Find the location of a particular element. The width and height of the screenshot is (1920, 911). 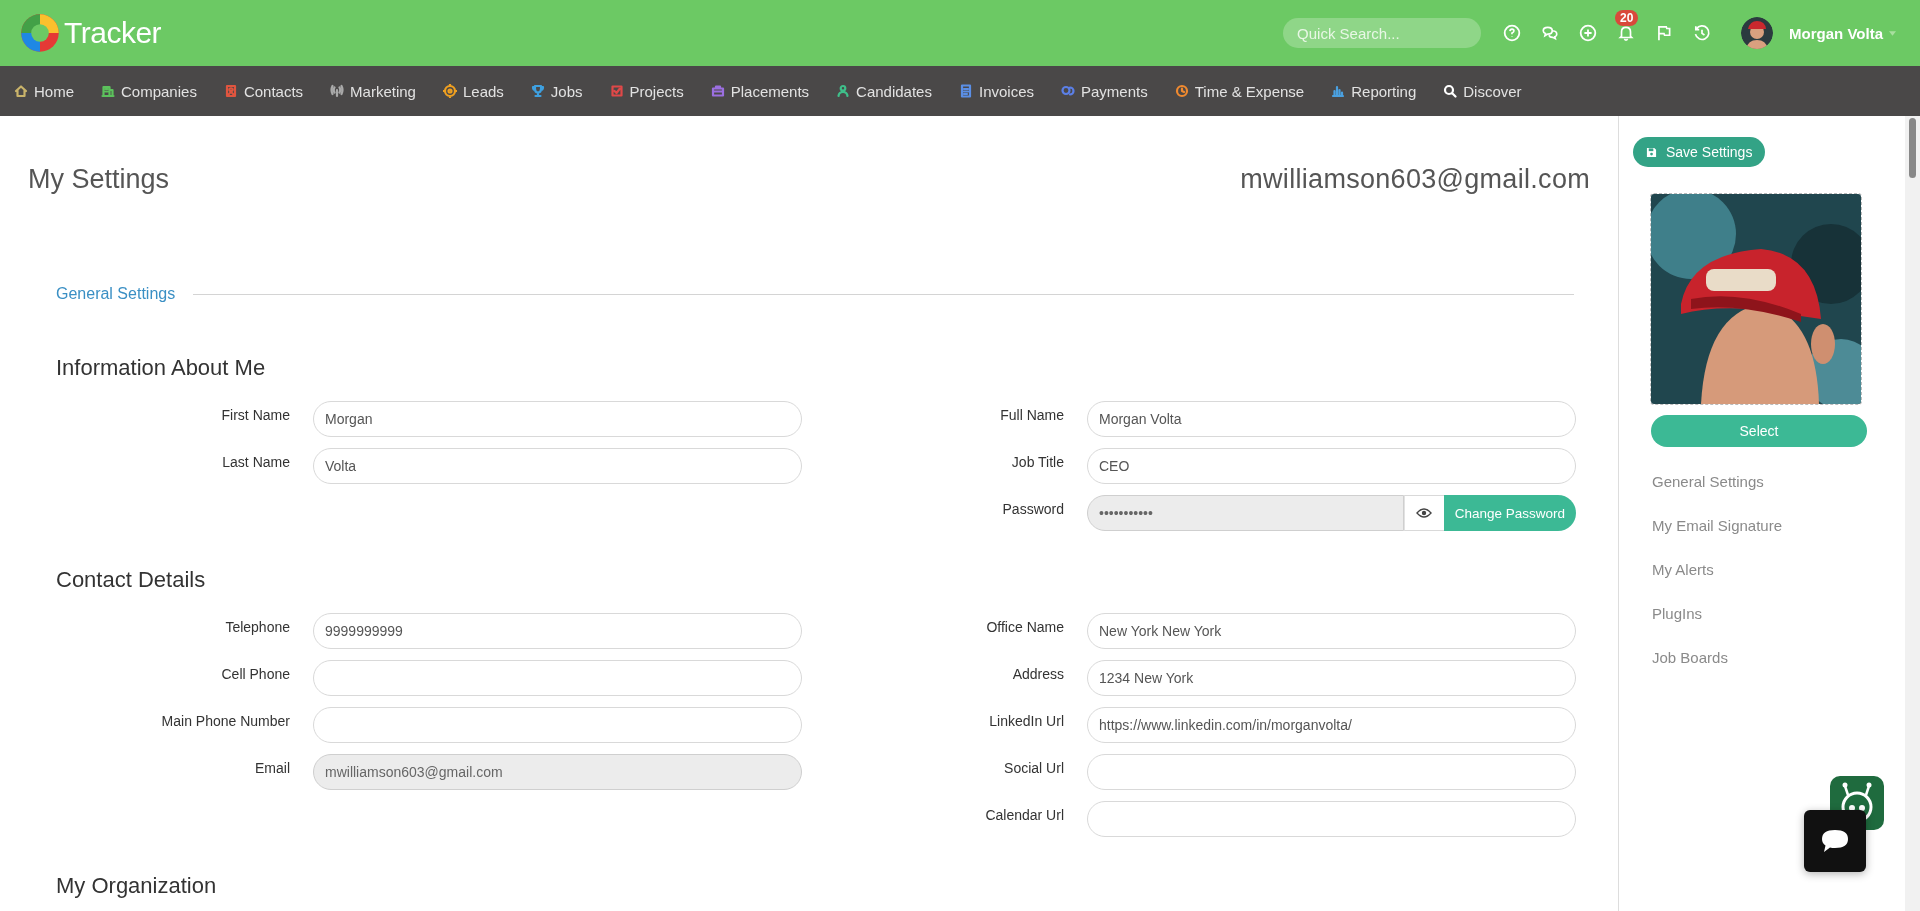

app-logo: Tracker is located at coordinates (113, 33).